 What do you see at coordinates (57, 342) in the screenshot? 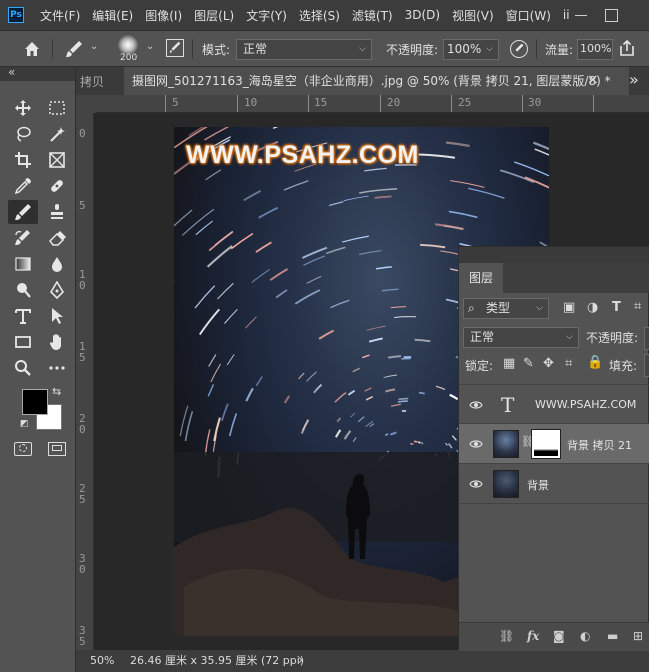
I see `hand-tool-icon` at bounding box center [57, 342].